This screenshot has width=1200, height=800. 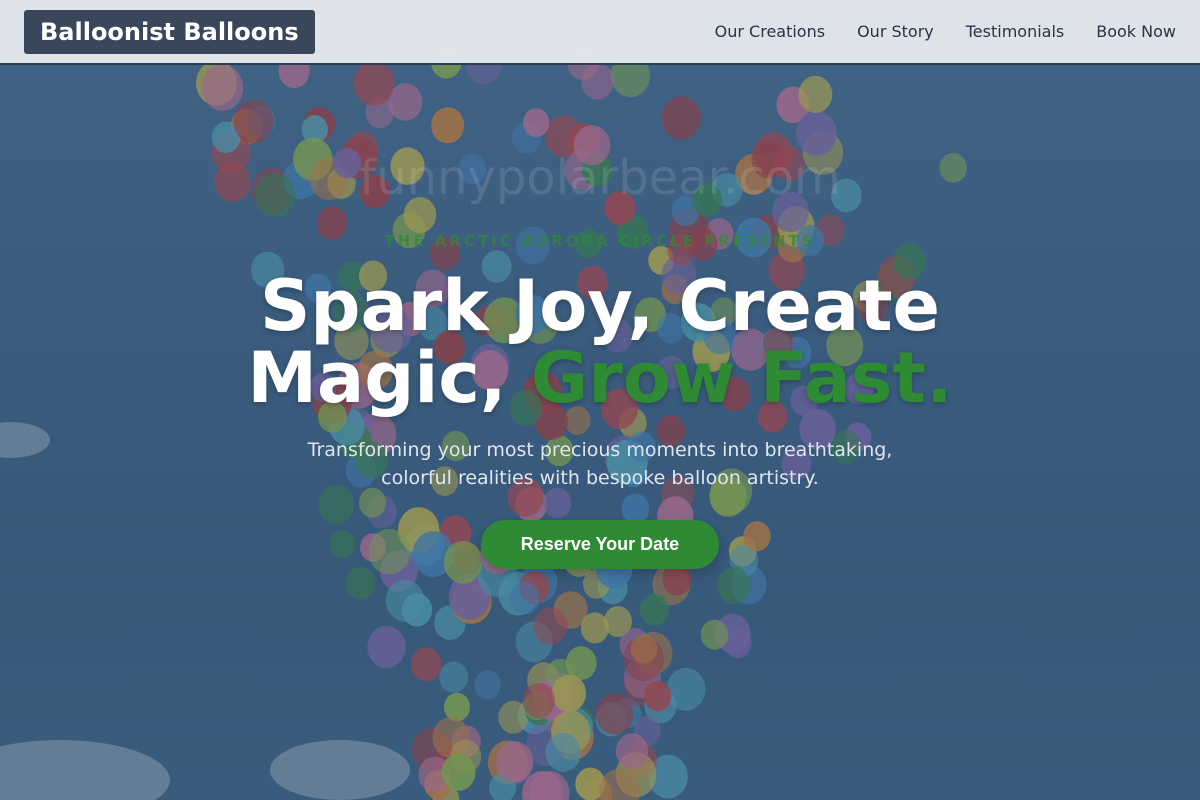 I want to click on nav-link-our-story: Our Story, so click(x=895, y=31).